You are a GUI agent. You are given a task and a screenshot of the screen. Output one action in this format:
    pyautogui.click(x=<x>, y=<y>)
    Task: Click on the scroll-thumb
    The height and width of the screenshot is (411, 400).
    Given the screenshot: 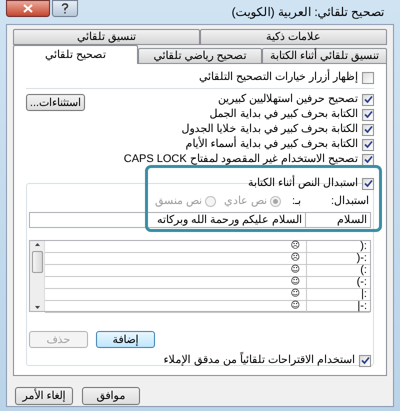 What is the action you would take?
    pyautogui.click(x=37, y=262)
    